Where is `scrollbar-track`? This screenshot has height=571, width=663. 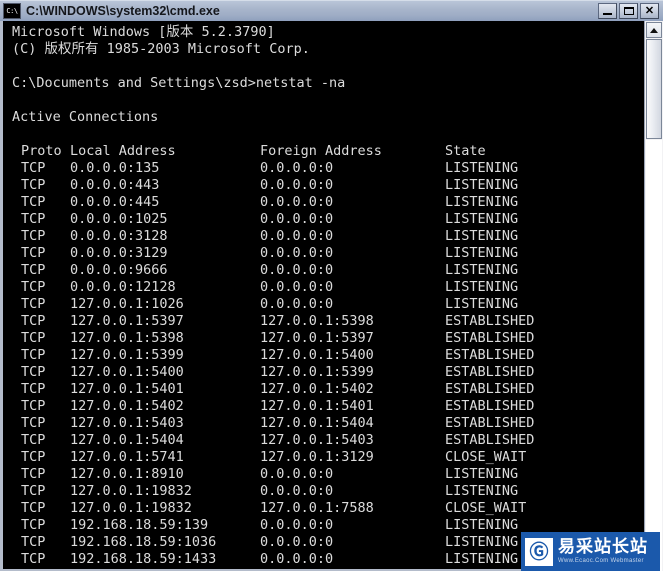 scrollbar-track is located at coordinates (654, 355).